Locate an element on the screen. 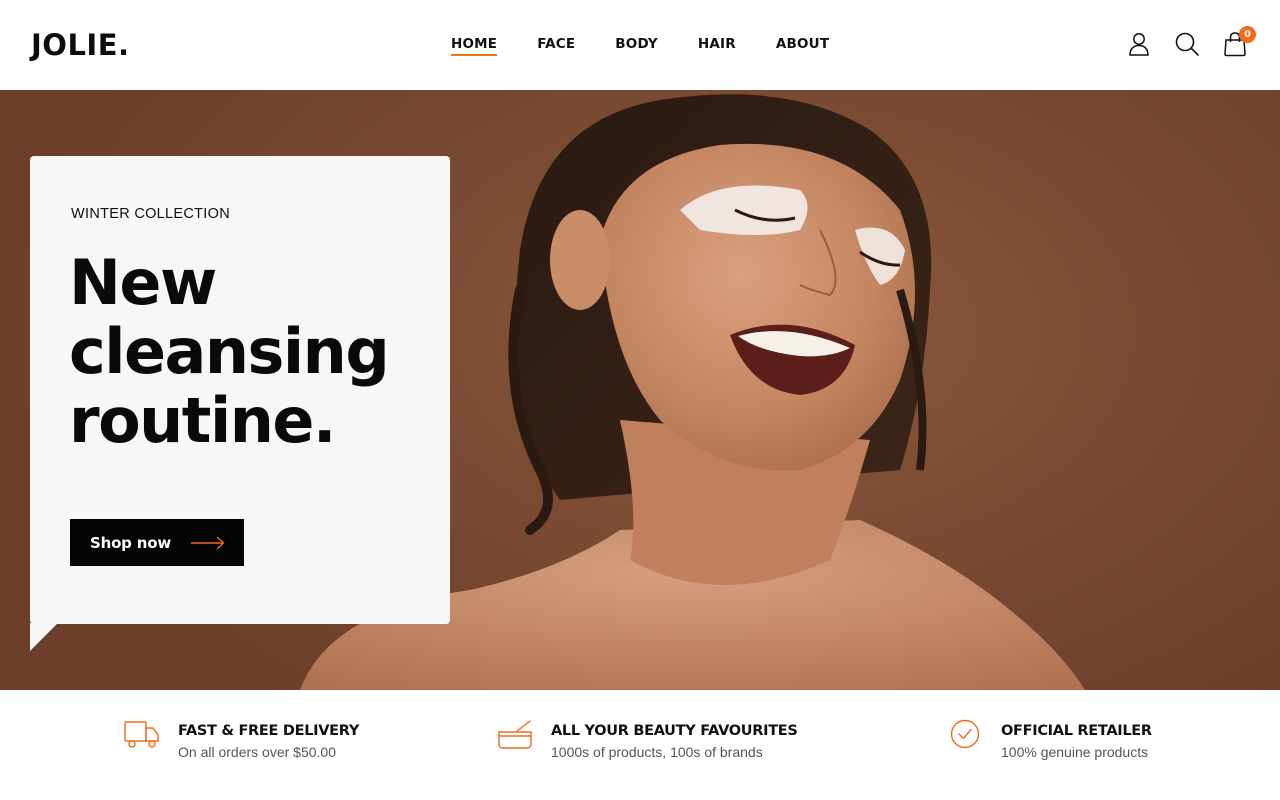 The height and width of the screenshot is (800, 1280). cart-button: 0 is located at coordinates (1239, 42).